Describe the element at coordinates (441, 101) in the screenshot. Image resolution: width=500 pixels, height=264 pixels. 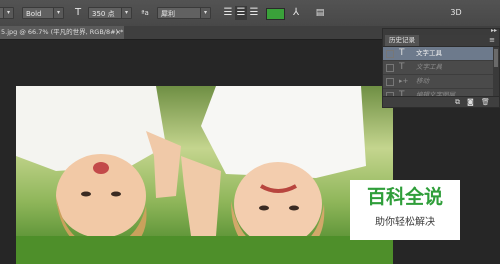
I see `history-panel-footer: ⧉ ◙ 🗑` at that location.